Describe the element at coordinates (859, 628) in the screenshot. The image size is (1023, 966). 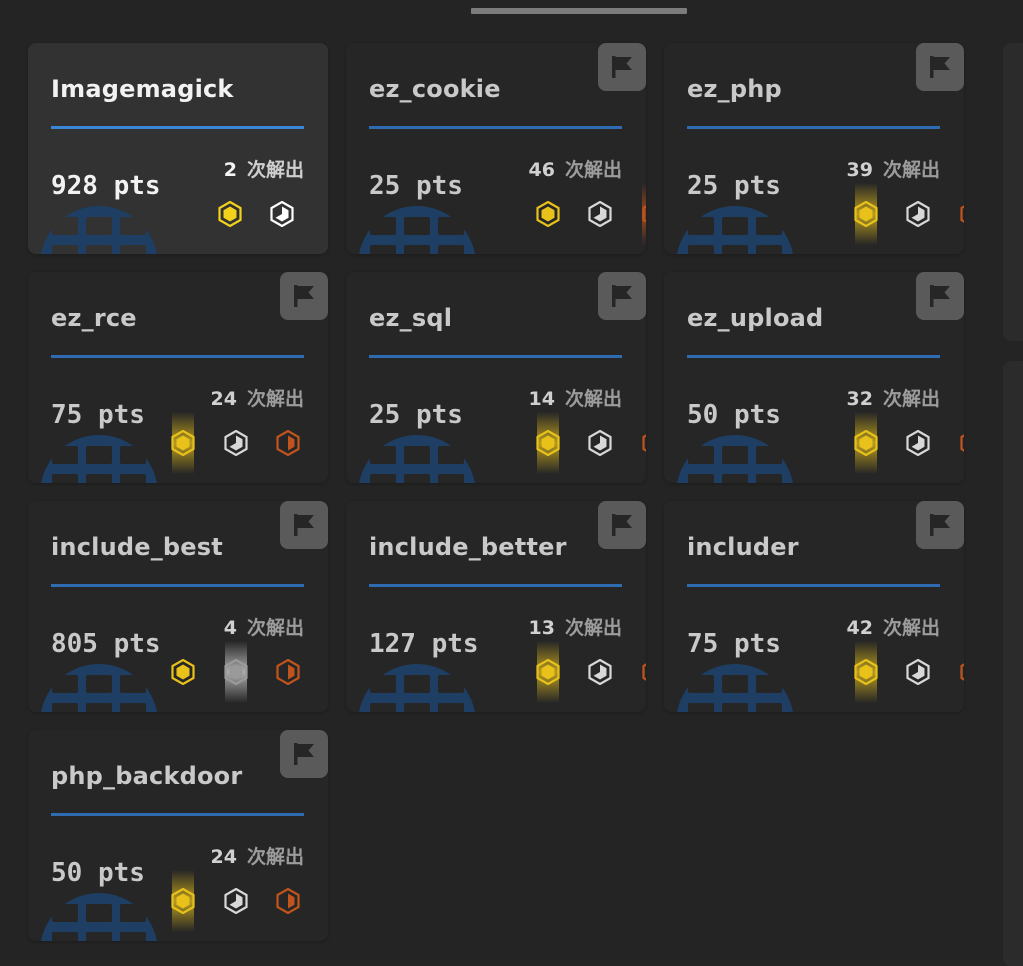
I see `solve-count-number: 42` at that location.